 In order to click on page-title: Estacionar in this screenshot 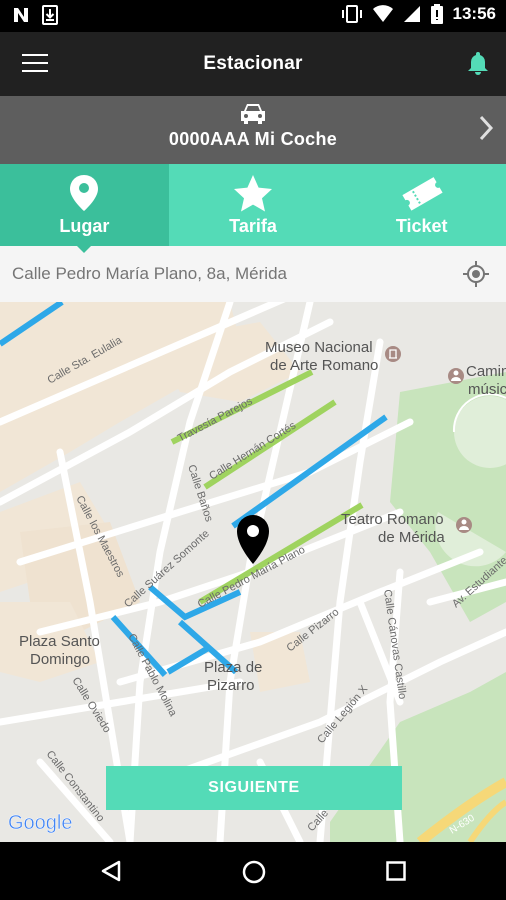, I will do `click(253, 63)`.